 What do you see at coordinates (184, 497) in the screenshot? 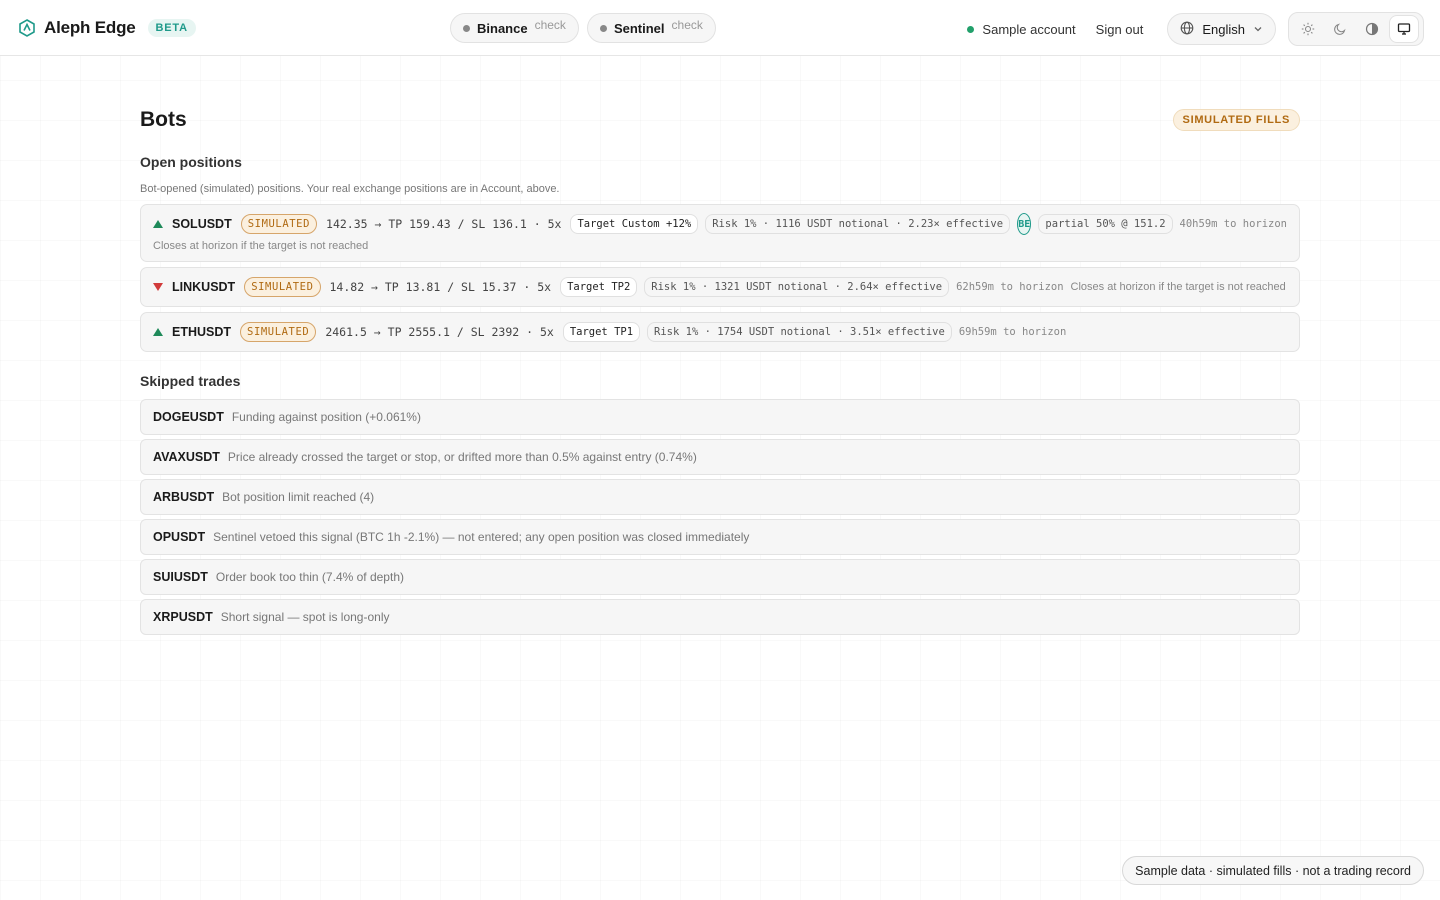
I see `skipped-symbol: ARBUSDT` at bounding box center [184, 497].